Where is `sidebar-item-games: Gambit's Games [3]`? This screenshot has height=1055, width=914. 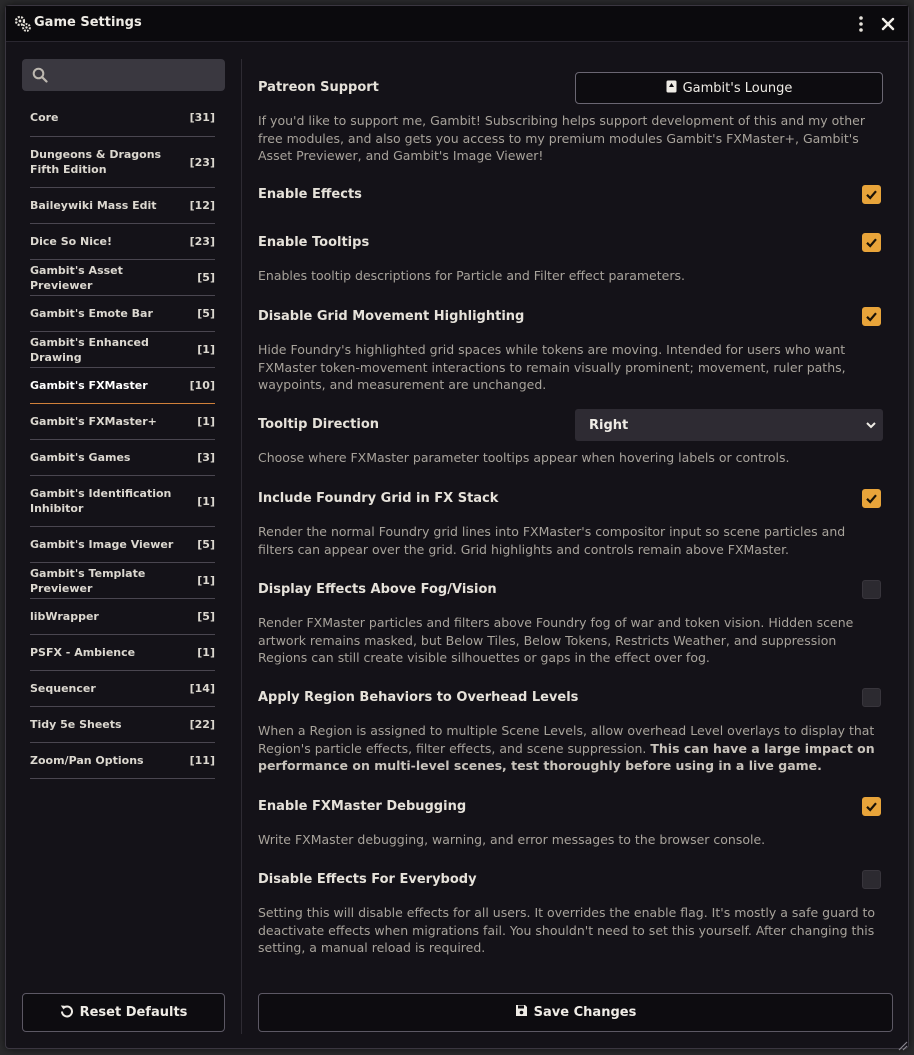
sidebar-item-games: Gambit's Games [3] is located at coordinates (122, 458).